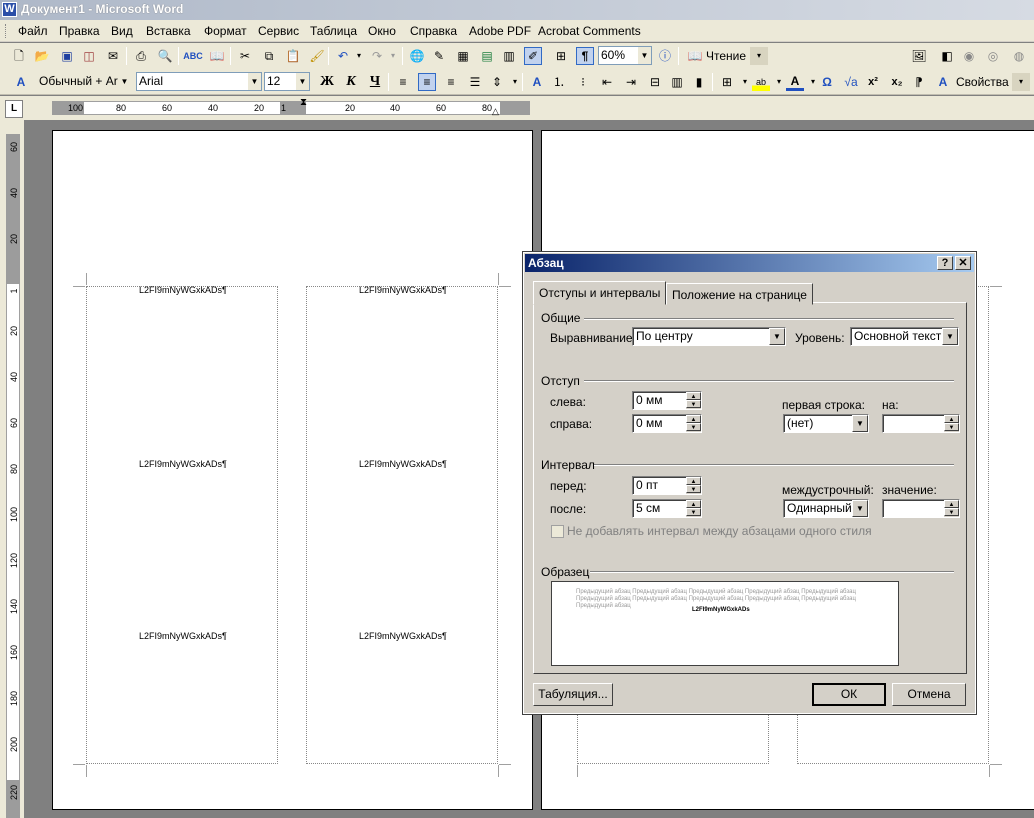  What do you see at coordinates (625, 55) in the screenshot?
I see `zoom-combo: 60% ▼` at bounding box center [625, 55].